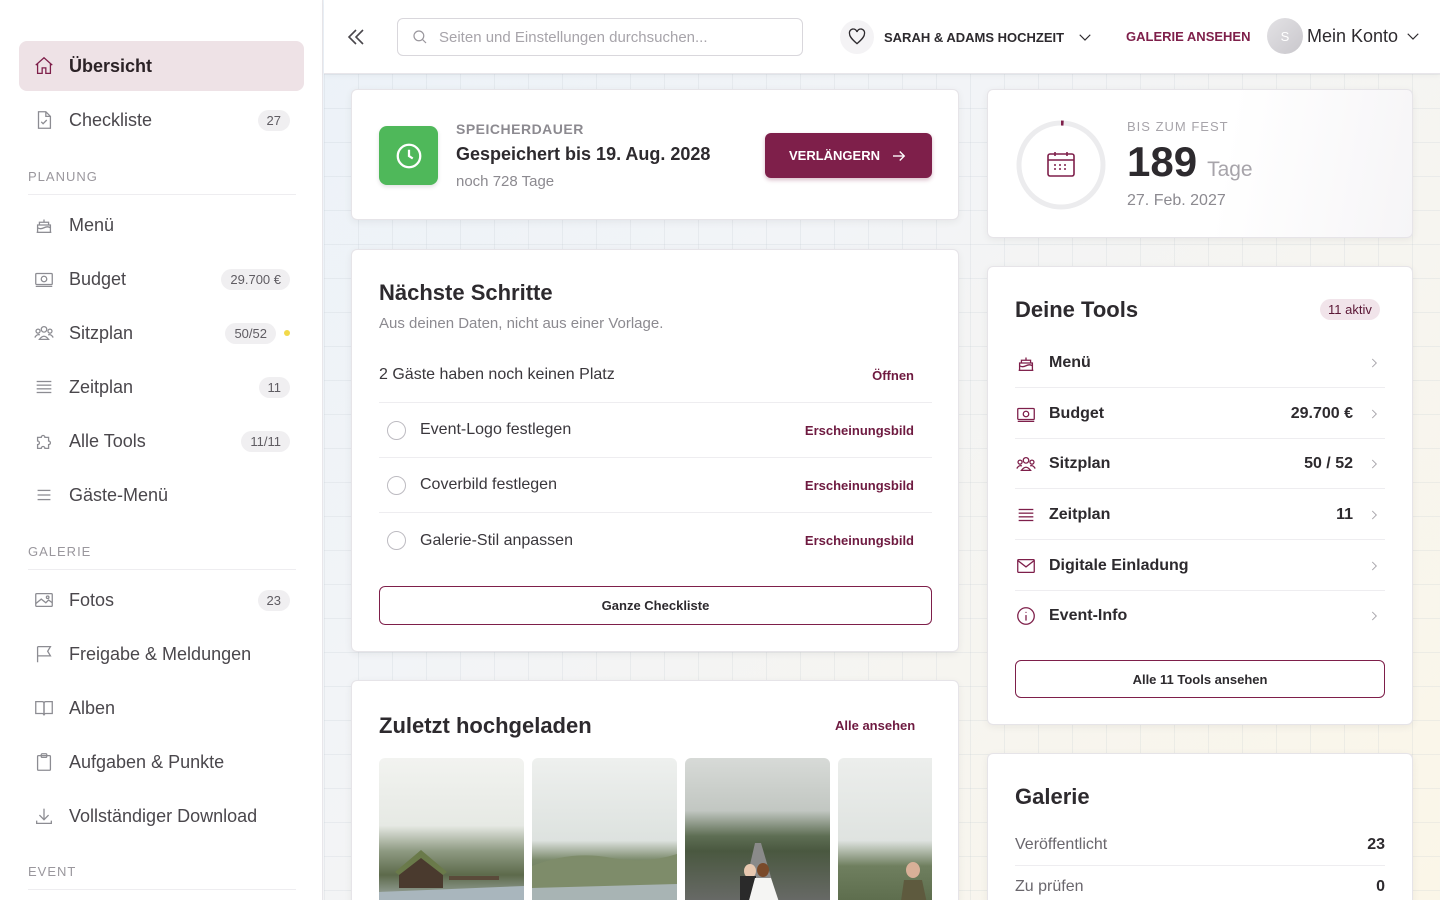  What do you see at coordinates (655, 605) in the screenshot?
I see `full-checklist-button: Ganze Checkliste` at bounding box center [655, 605].